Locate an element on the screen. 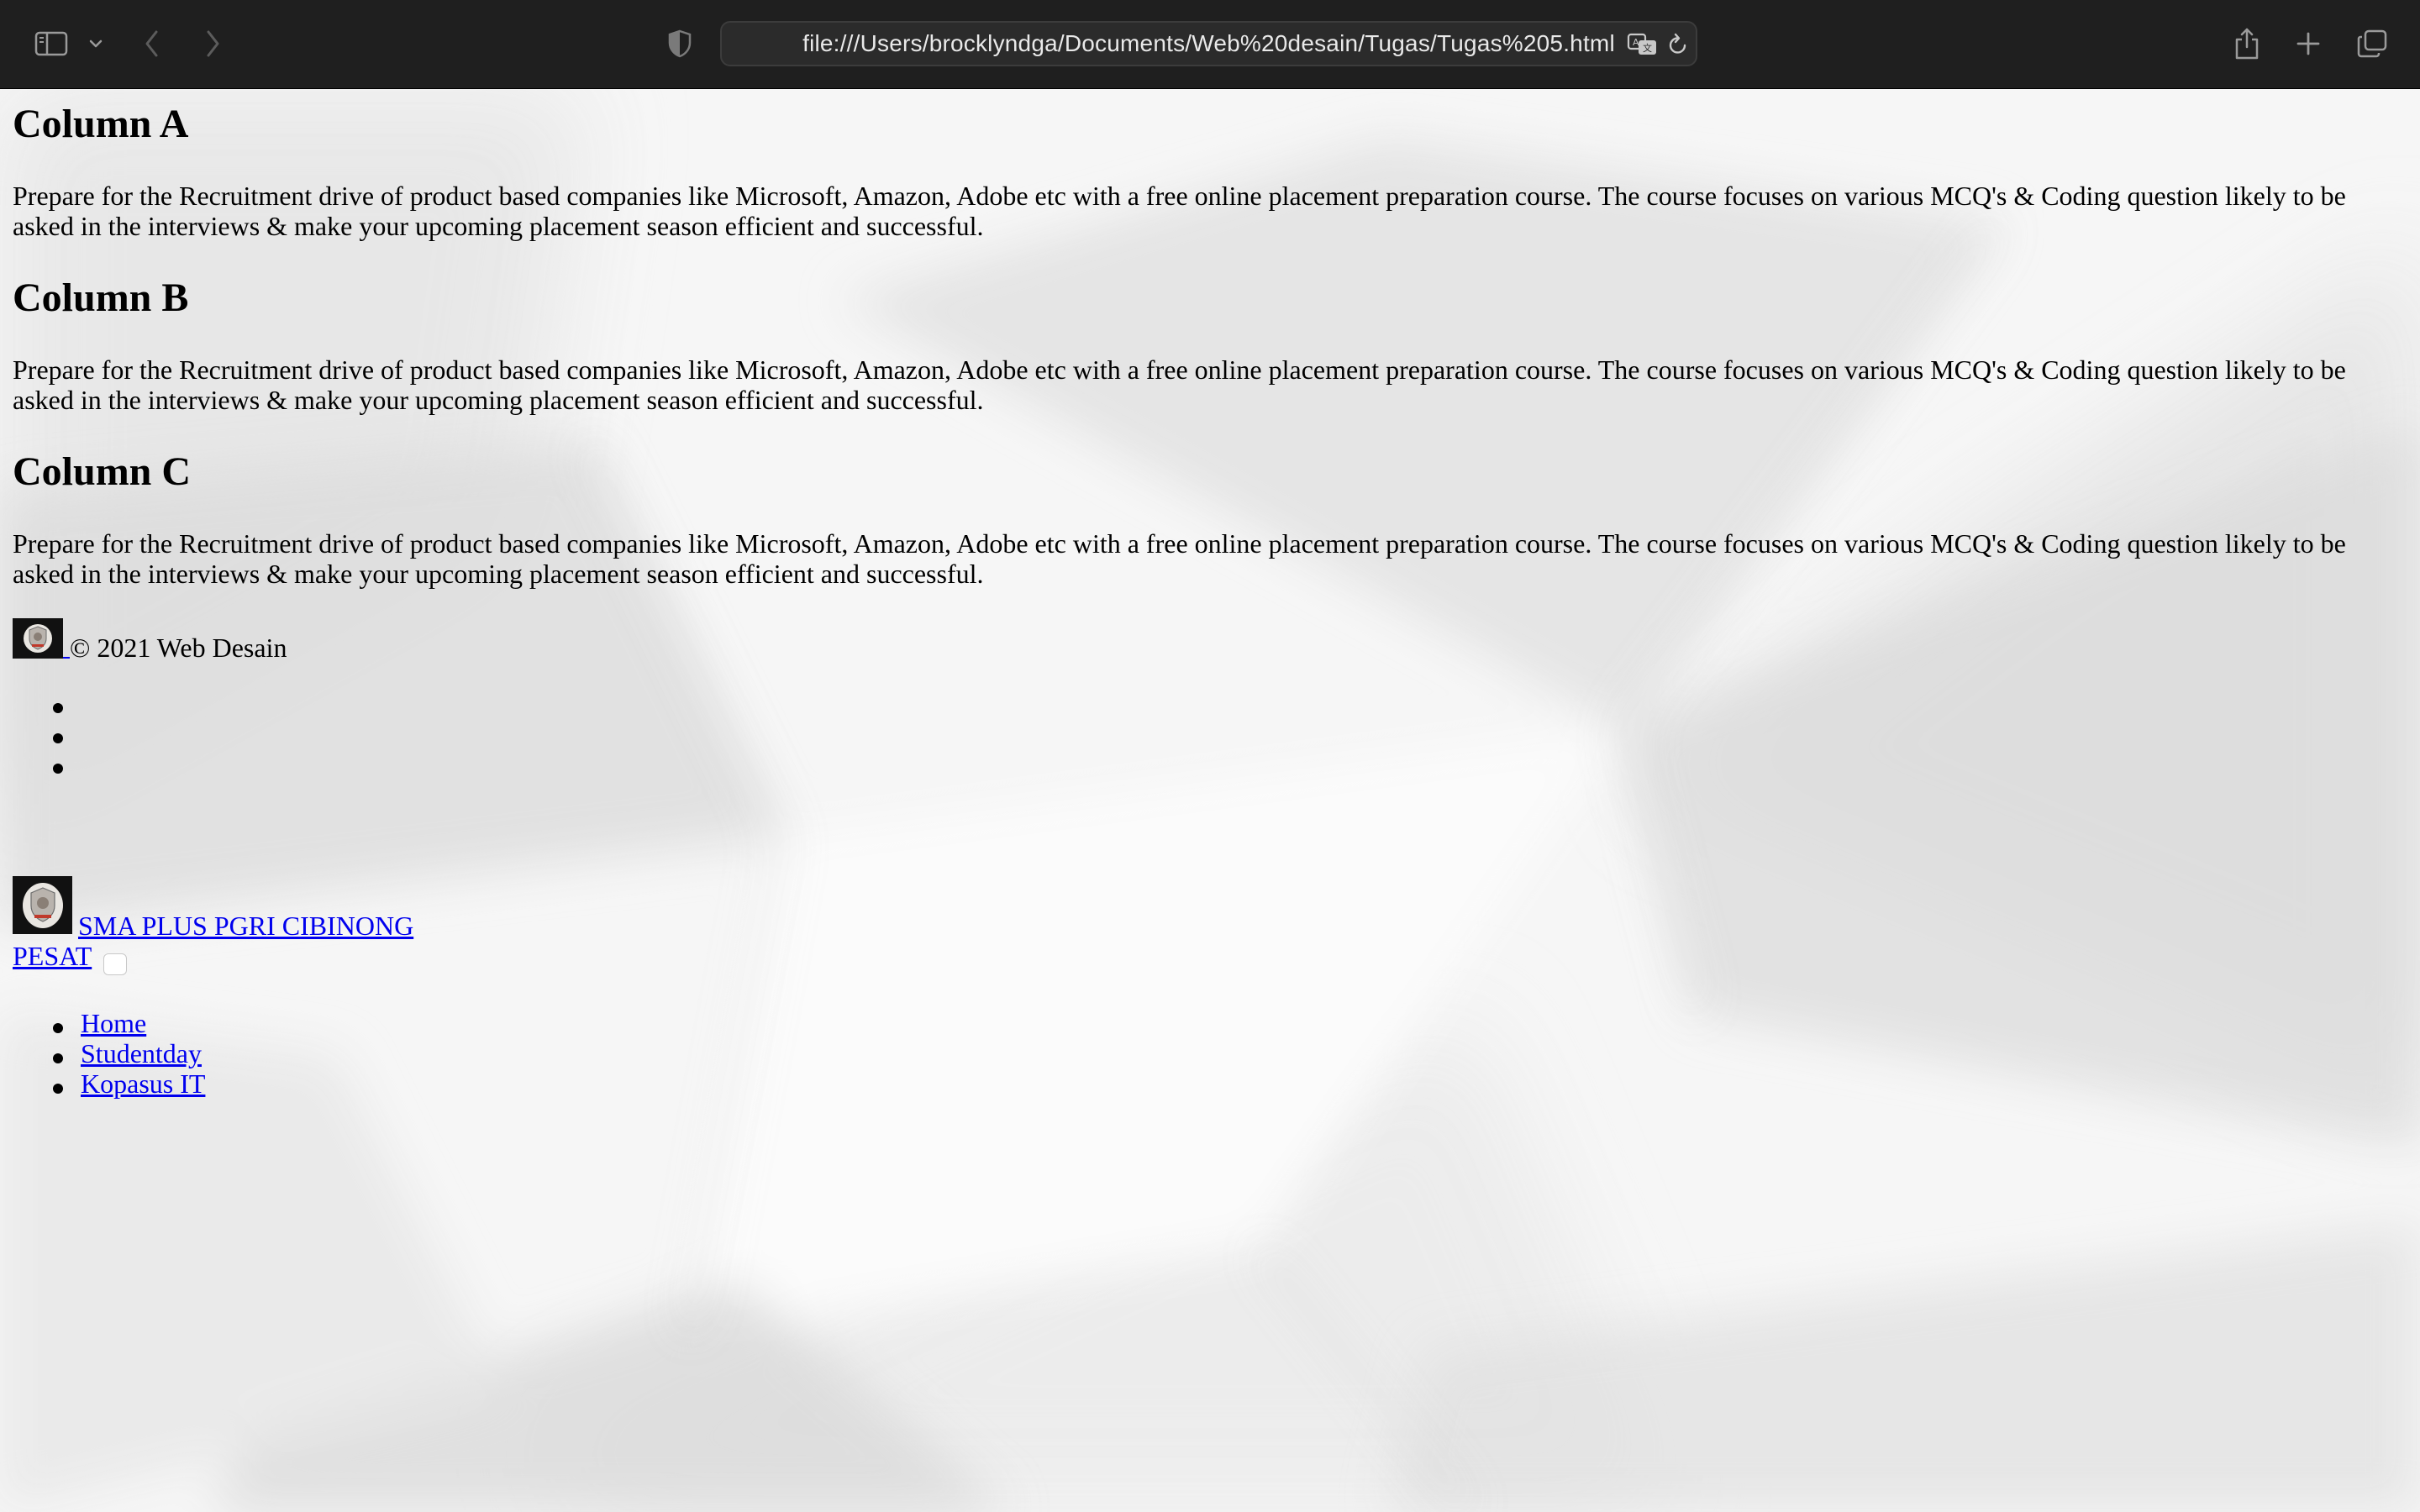  chevron-right-icon is located at coordinates (212, 43).